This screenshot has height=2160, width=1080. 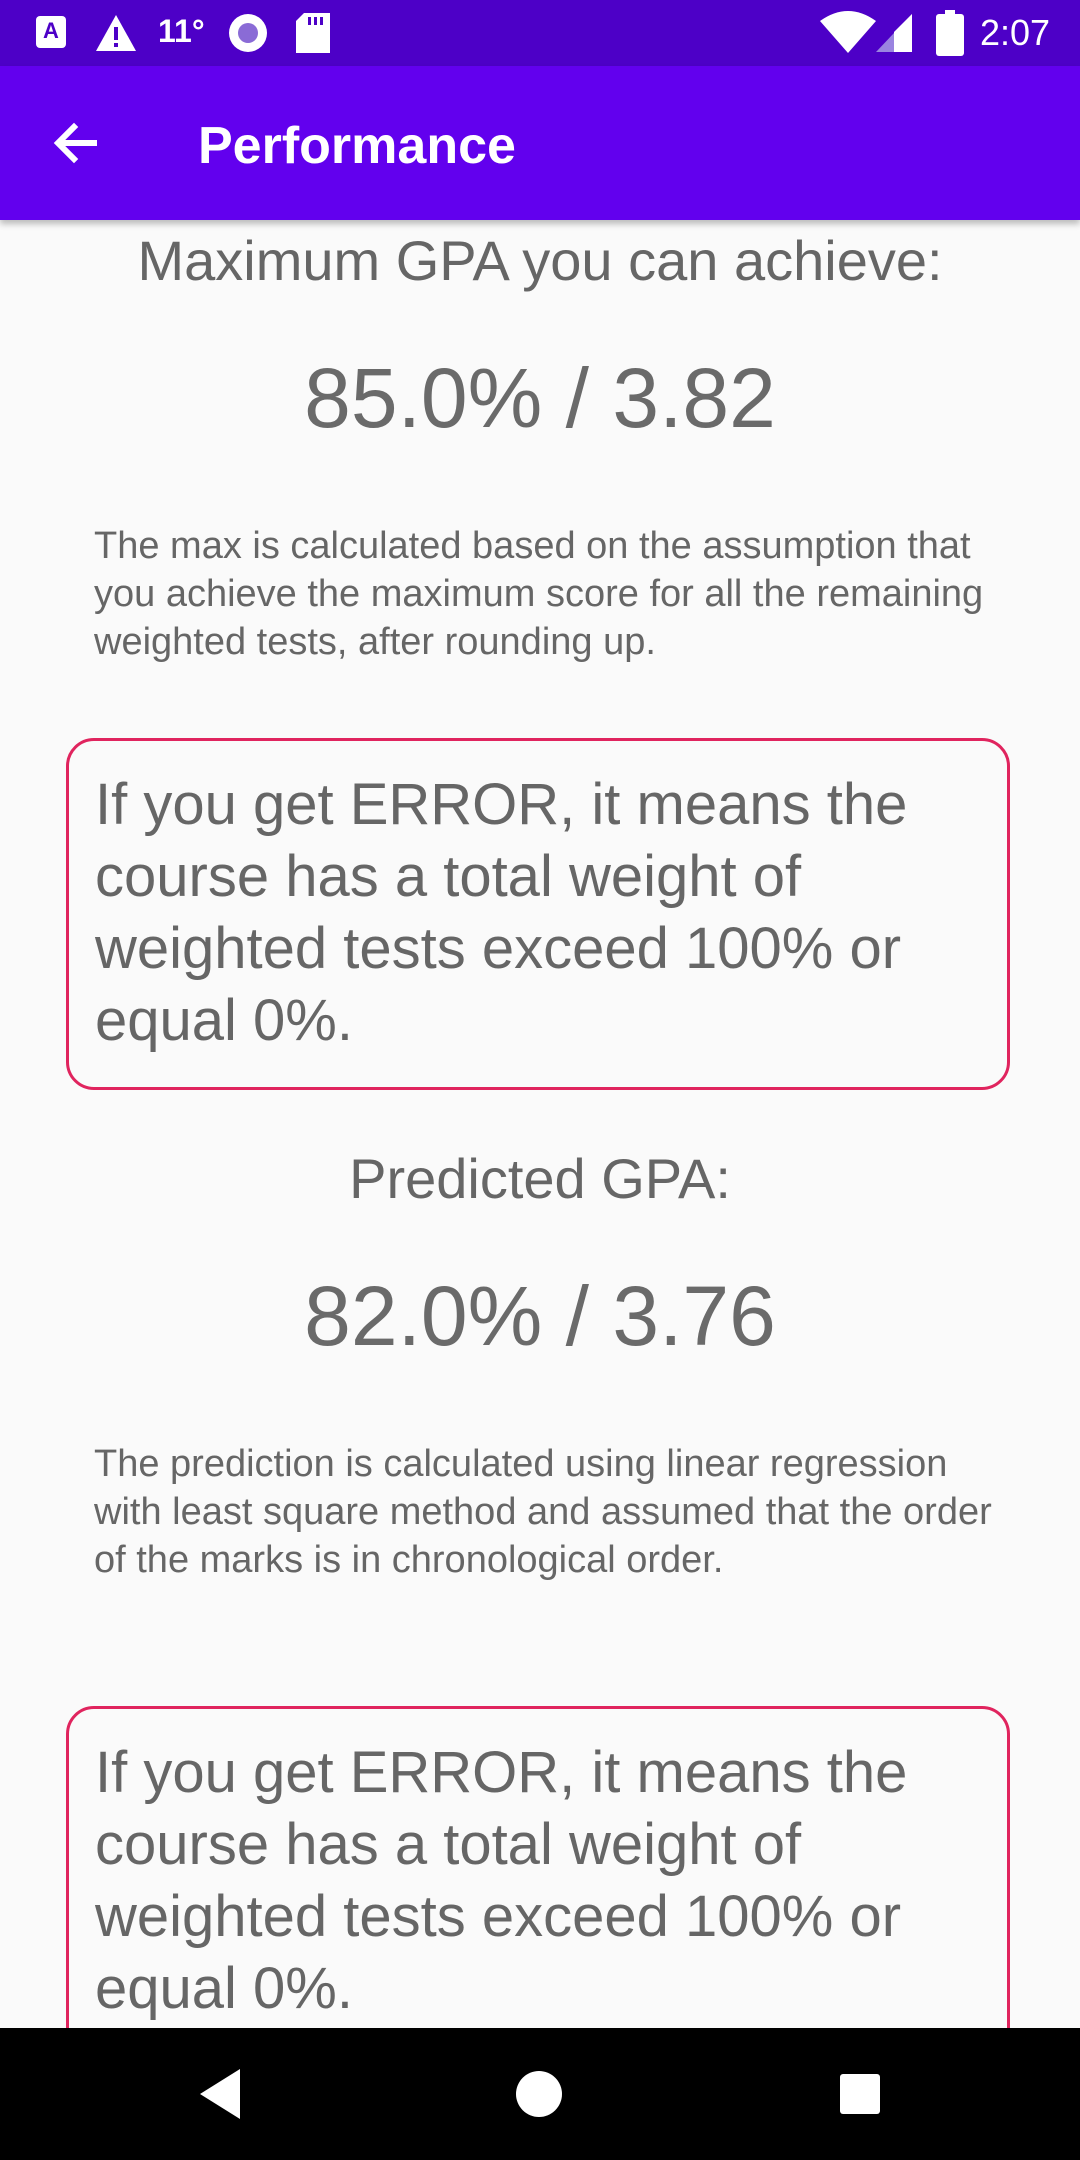 What do you see at coordinates (540, 260) in the screenshot?
I see `max-gpa-heading: Maximum GPA you can achieve:` at bounding box center [540, 260].